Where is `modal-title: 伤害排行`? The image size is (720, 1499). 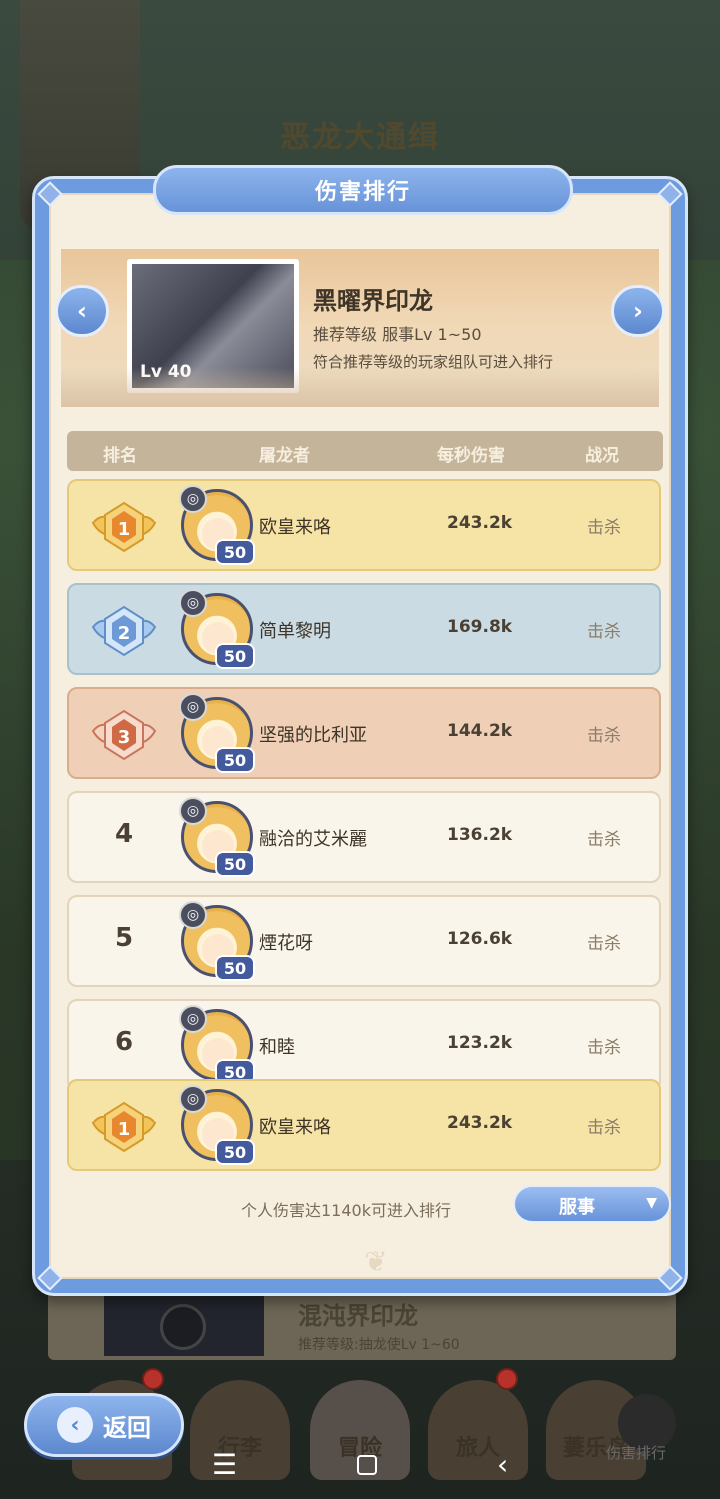
modal-title: 伤害排行 is located at coordinates (362, 192).